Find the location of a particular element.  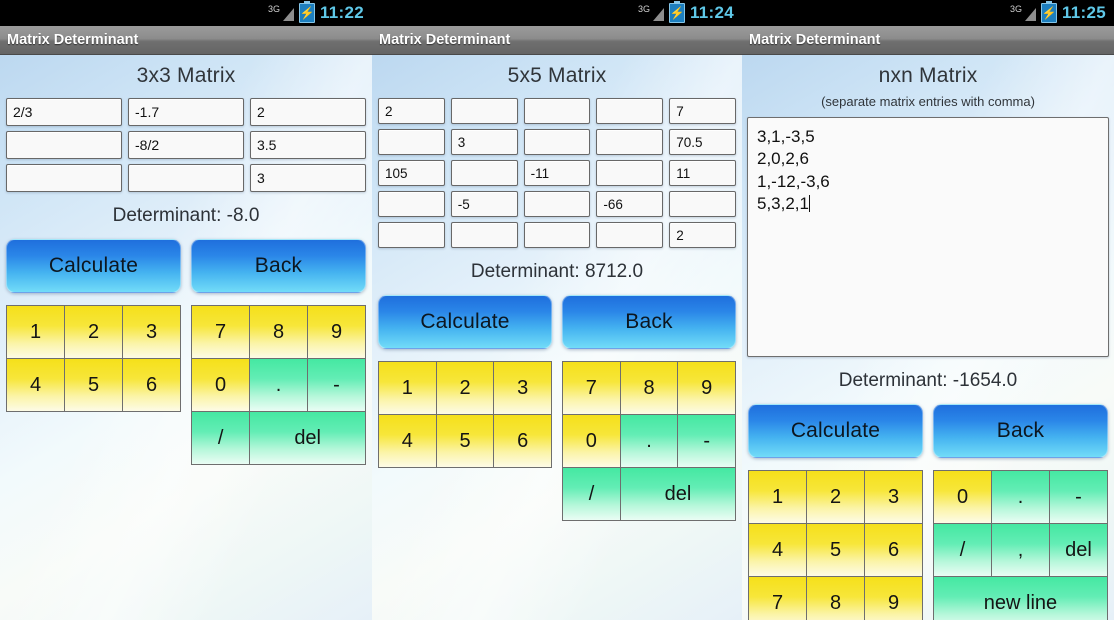

key-new-line: new line is located at coordinates (1020, 598).